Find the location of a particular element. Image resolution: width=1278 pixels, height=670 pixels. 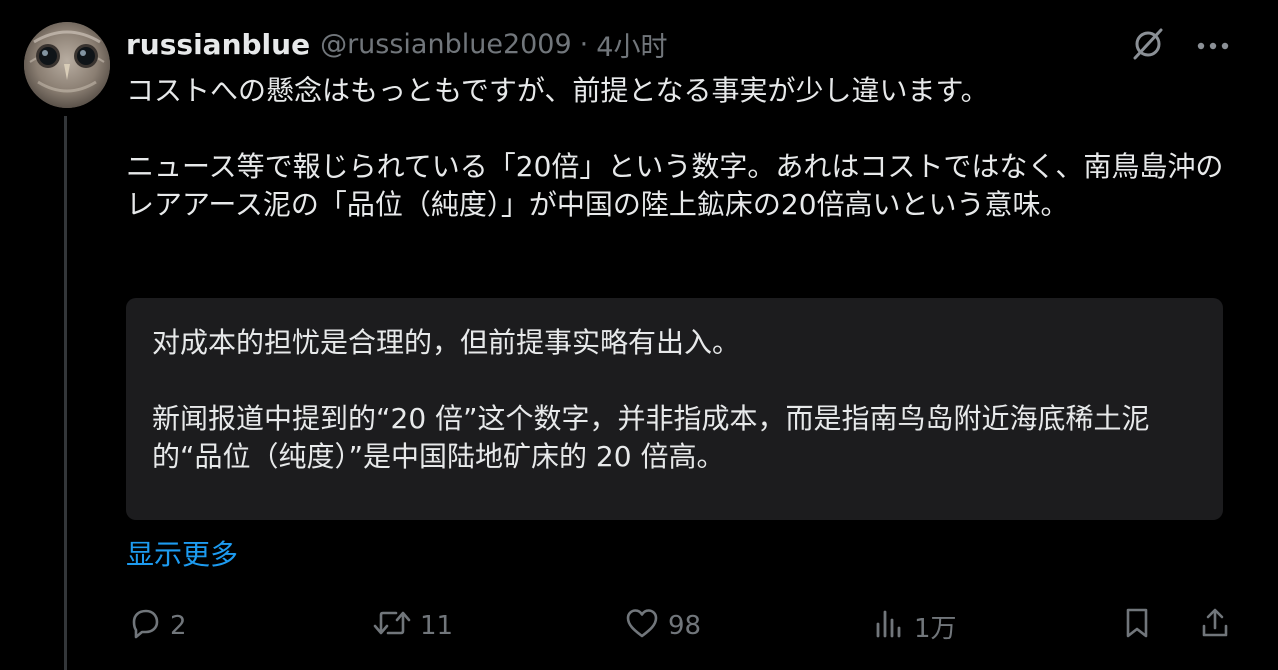

repost-button: 11 is located at coordinates (412, 626).